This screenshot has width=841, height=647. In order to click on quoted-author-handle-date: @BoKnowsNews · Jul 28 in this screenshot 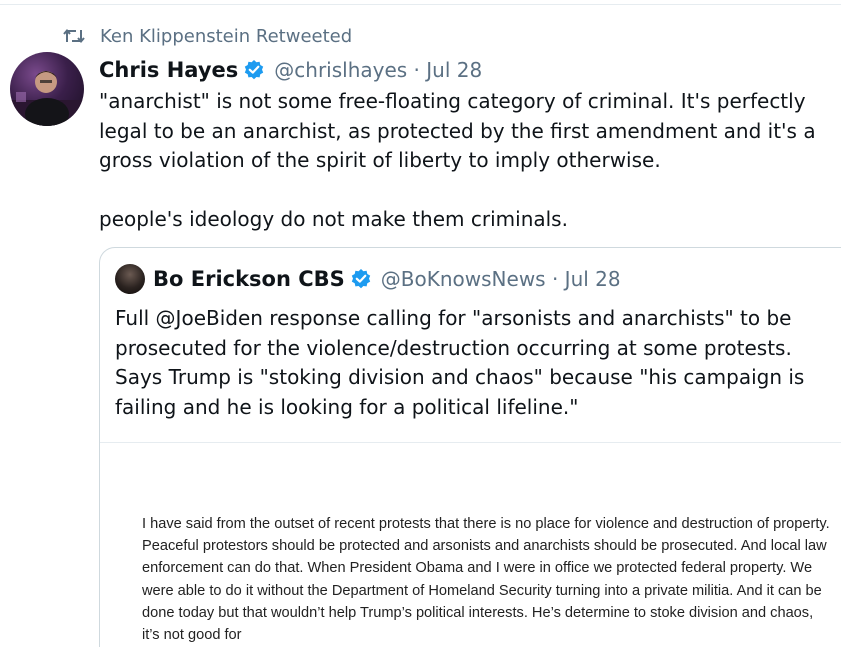, I will do `click(501, 279)`.